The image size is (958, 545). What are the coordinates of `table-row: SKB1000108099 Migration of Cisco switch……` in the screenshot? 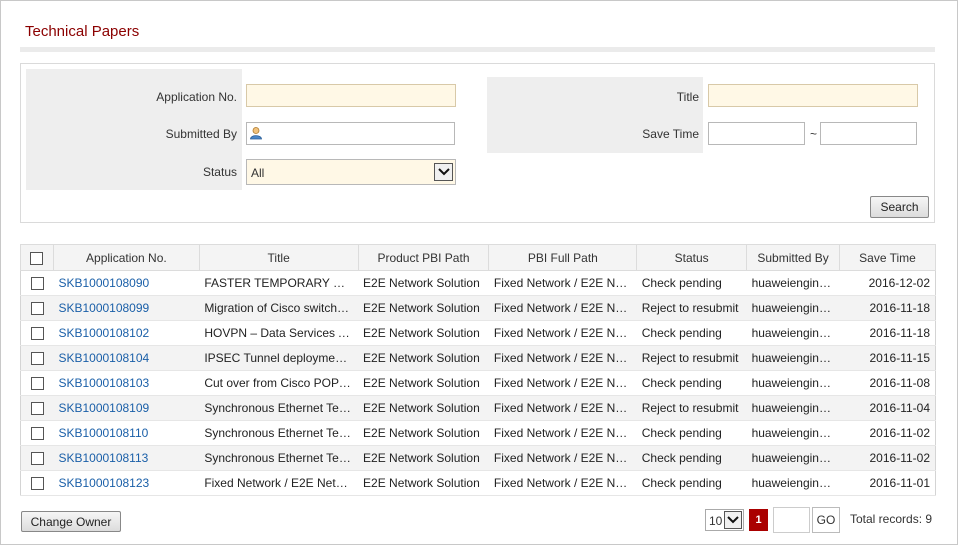 It's located at (478, 308).